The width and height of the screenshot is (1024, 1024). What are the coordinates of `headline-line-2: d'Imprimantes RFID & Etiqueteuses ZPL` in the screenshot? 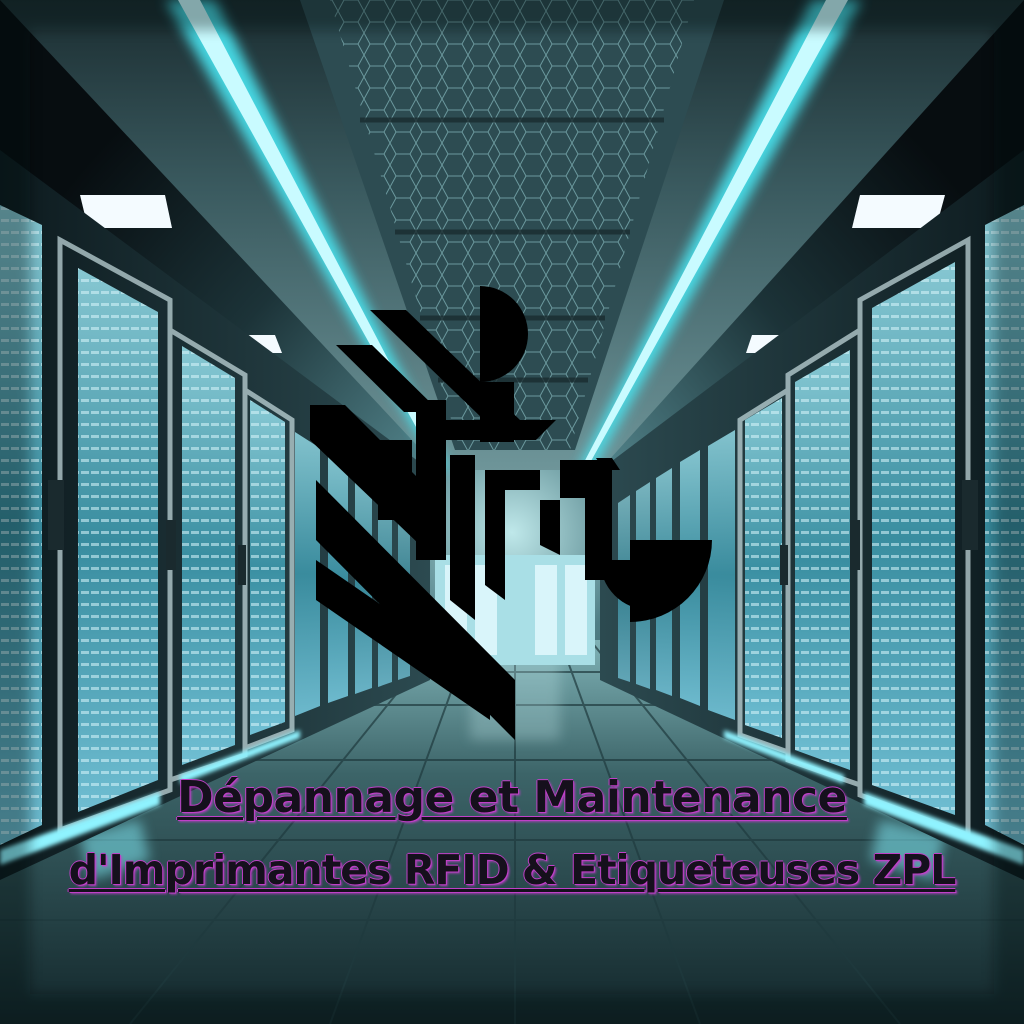 It's located at (512, 870).